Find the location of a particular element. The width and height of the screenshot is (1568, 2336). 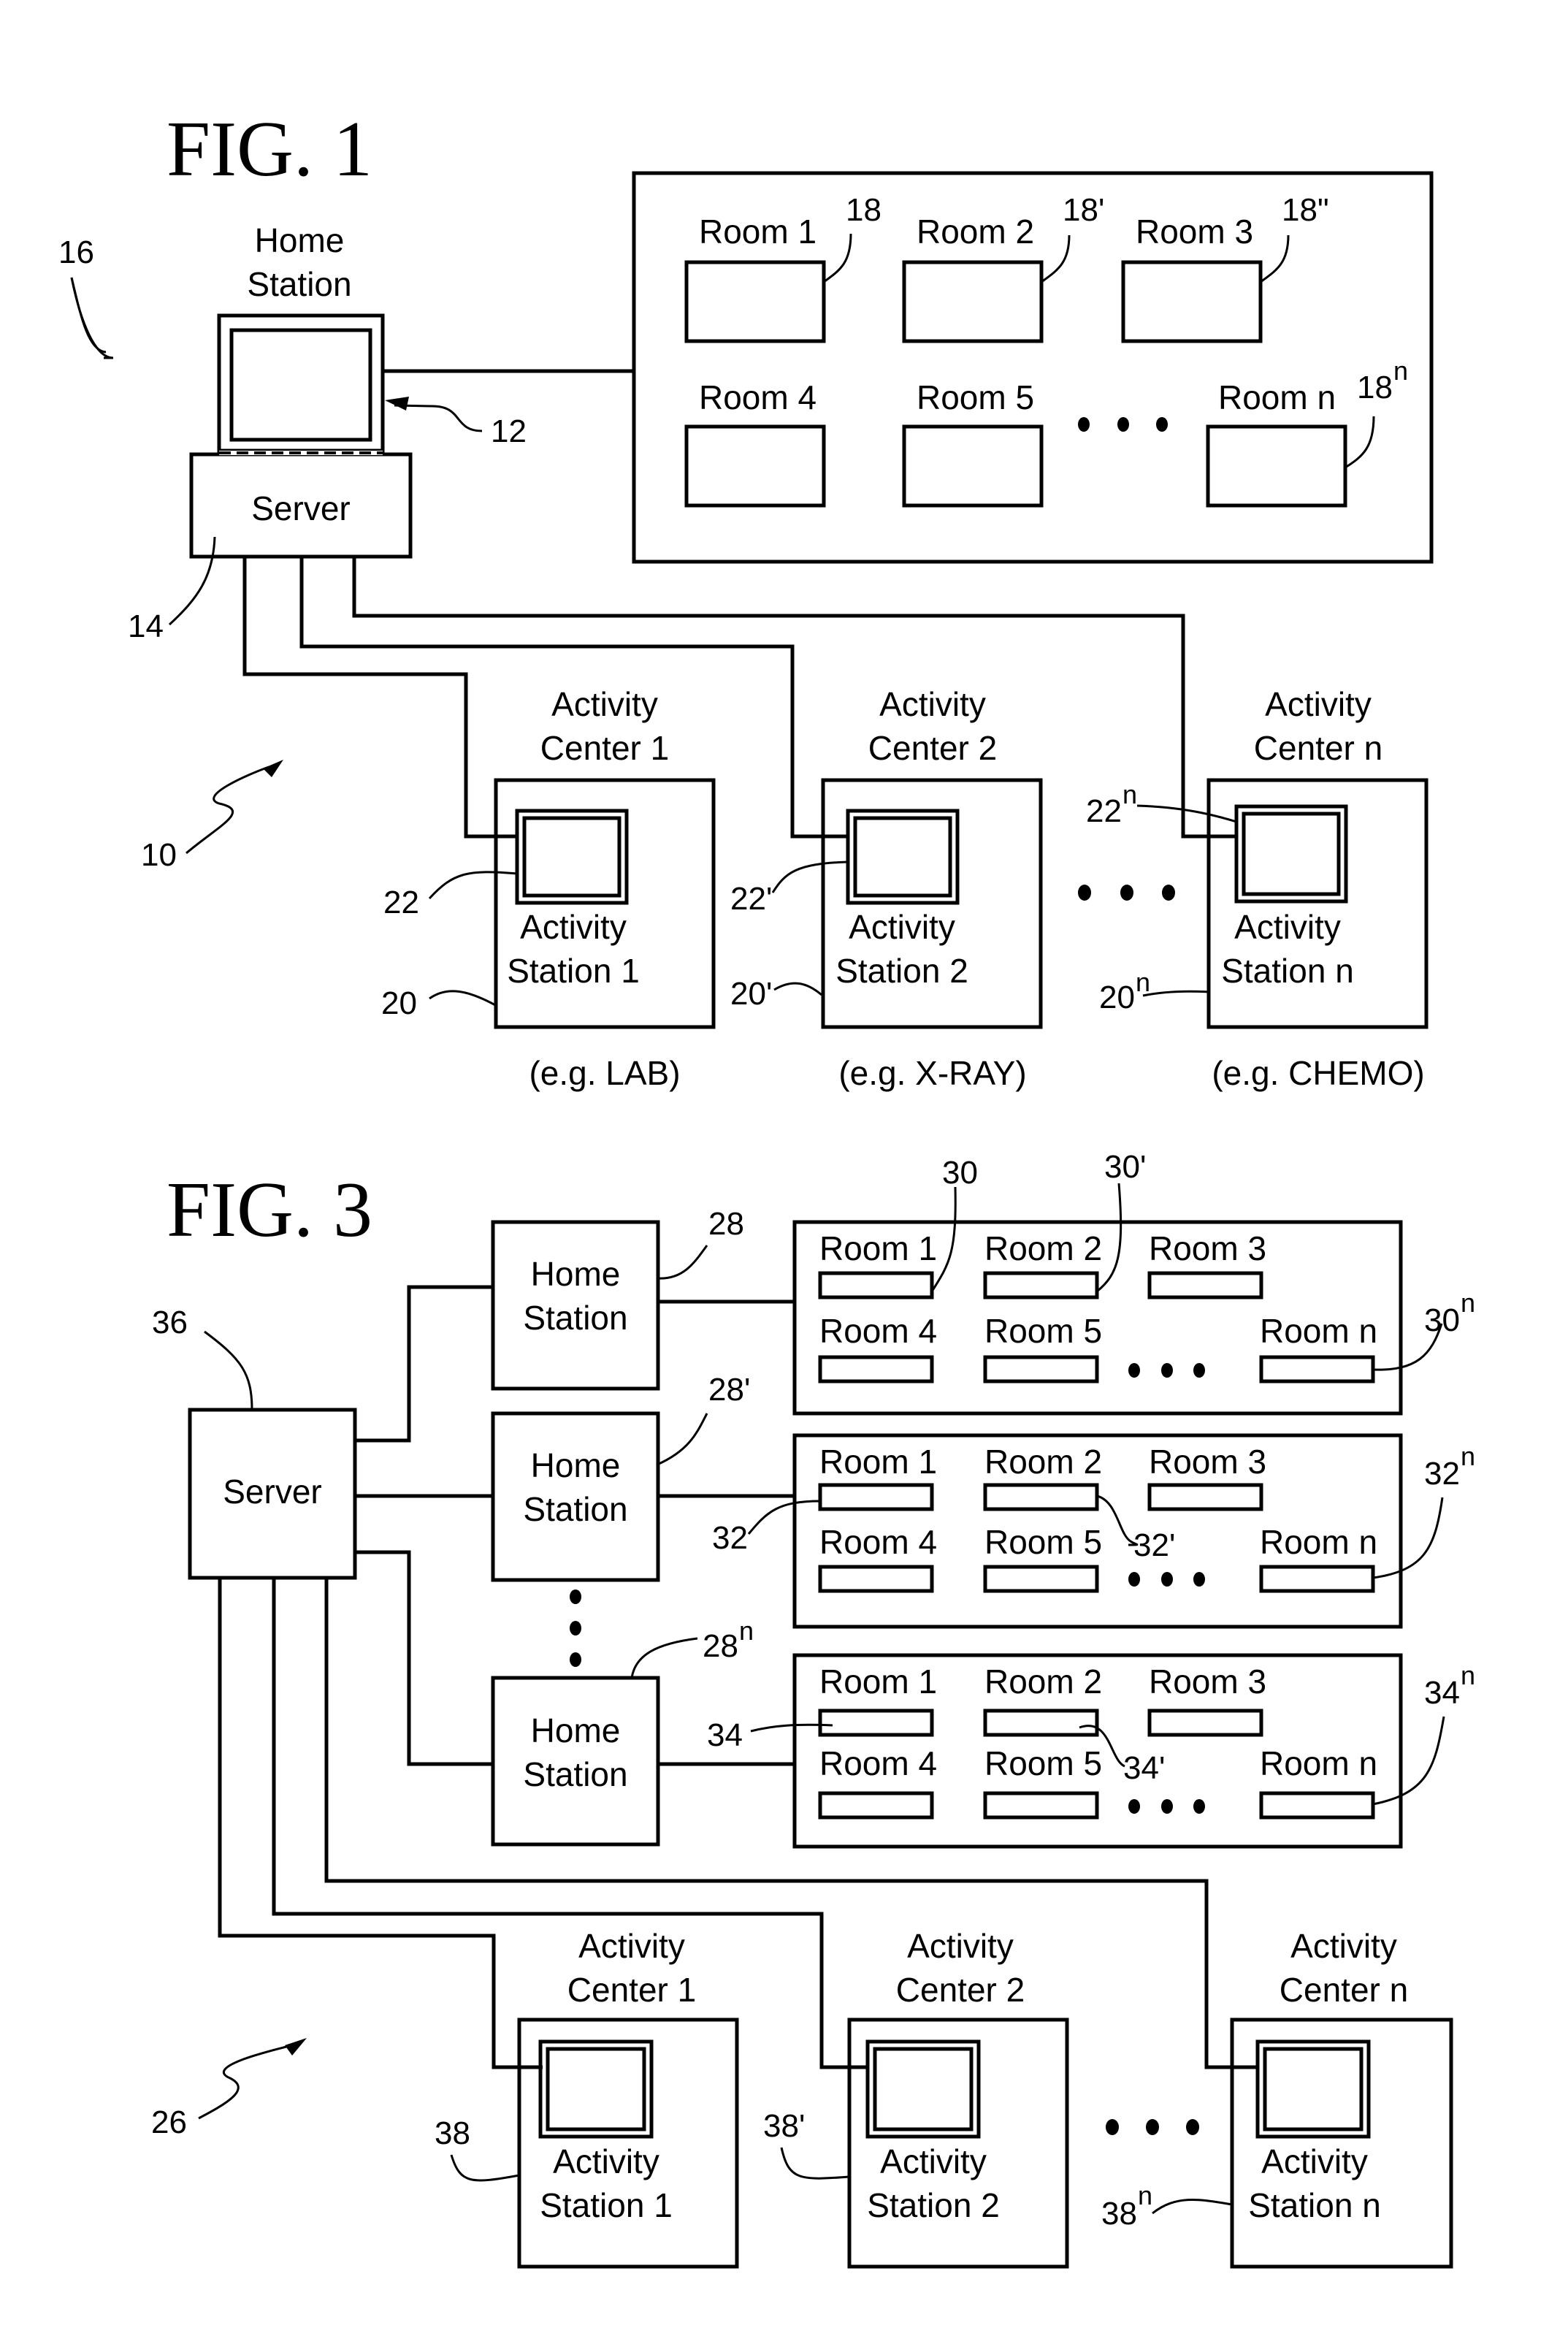

fig3-ref-28: 28 is located at coordinates (726, 1224).